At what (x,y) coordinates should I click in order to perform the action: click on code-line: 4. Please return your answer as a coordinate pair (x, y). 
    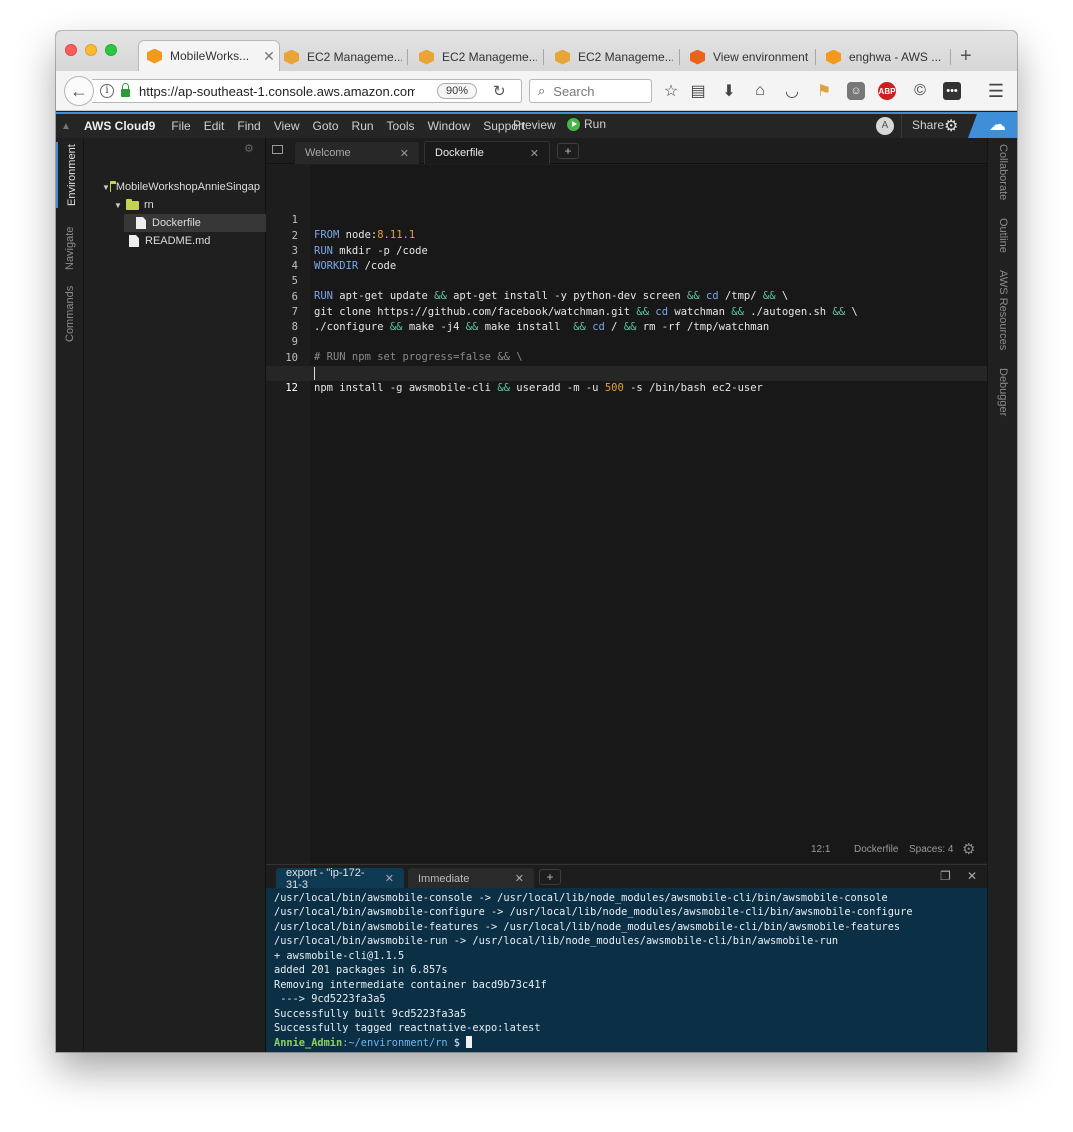
    Looking at the image, I should click on (285, 258).